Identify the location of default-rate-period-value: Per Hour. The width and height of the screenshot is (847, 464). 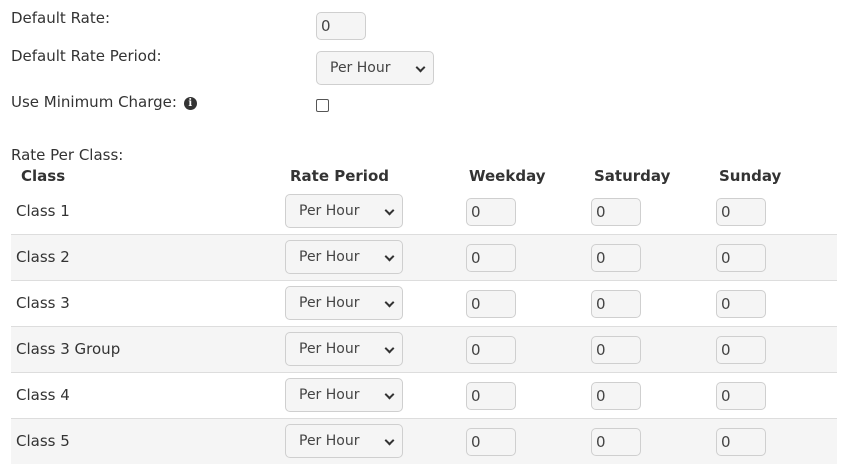
(360, 68).